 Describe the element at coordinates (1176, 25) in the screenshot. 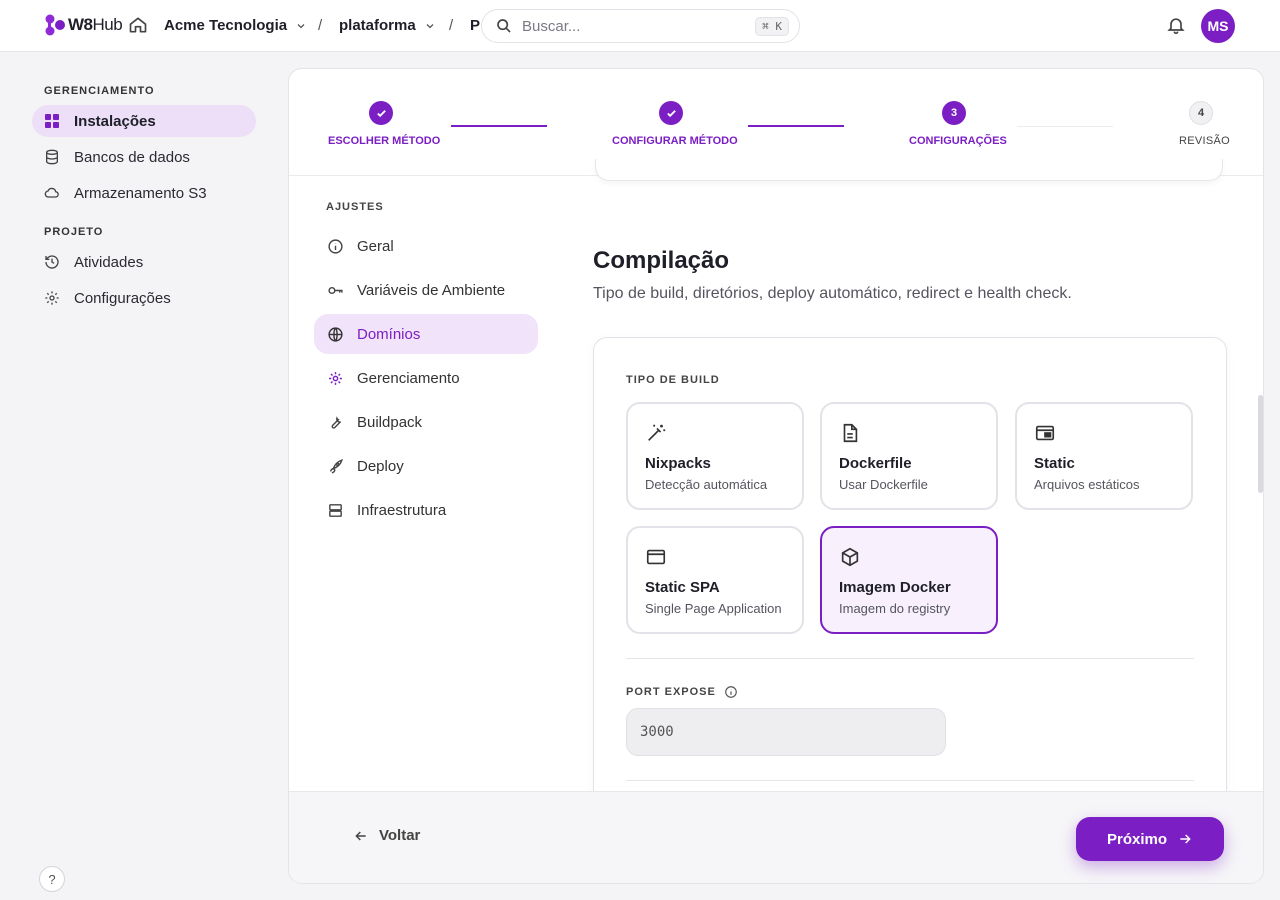

I see `bell-icon` at that location.